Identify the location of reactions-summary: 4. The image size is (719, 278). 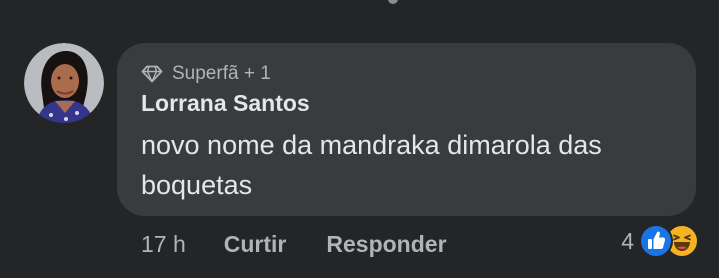
(660, 241).